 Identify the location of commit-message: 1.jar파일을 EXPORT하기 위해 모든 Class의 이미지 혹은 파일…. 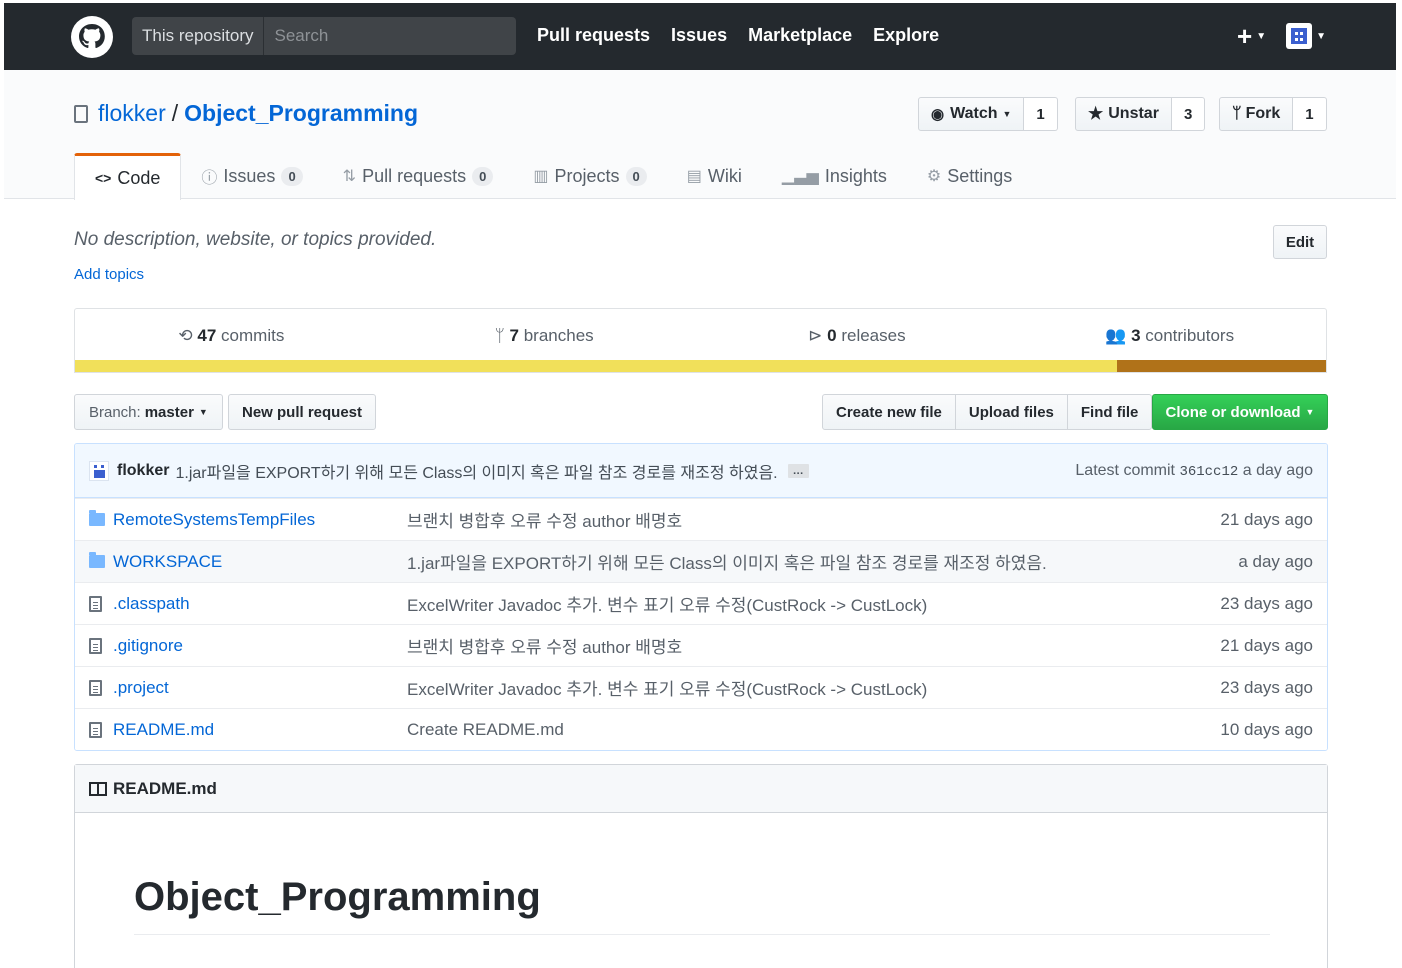
(476, 471).